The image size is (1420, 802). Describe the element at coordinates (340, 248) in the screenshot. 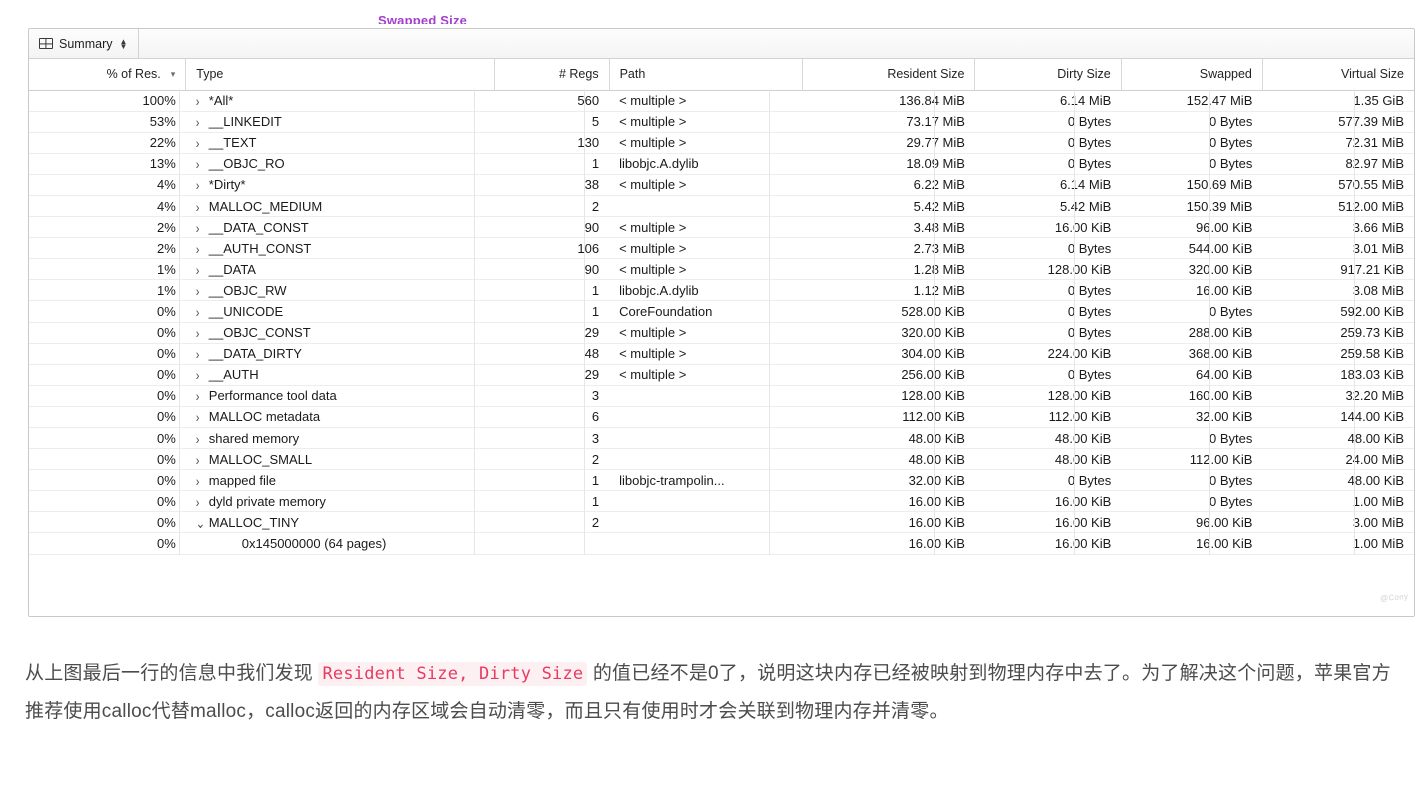

I see `cell-type: › __AUTH_CONST` at that location.